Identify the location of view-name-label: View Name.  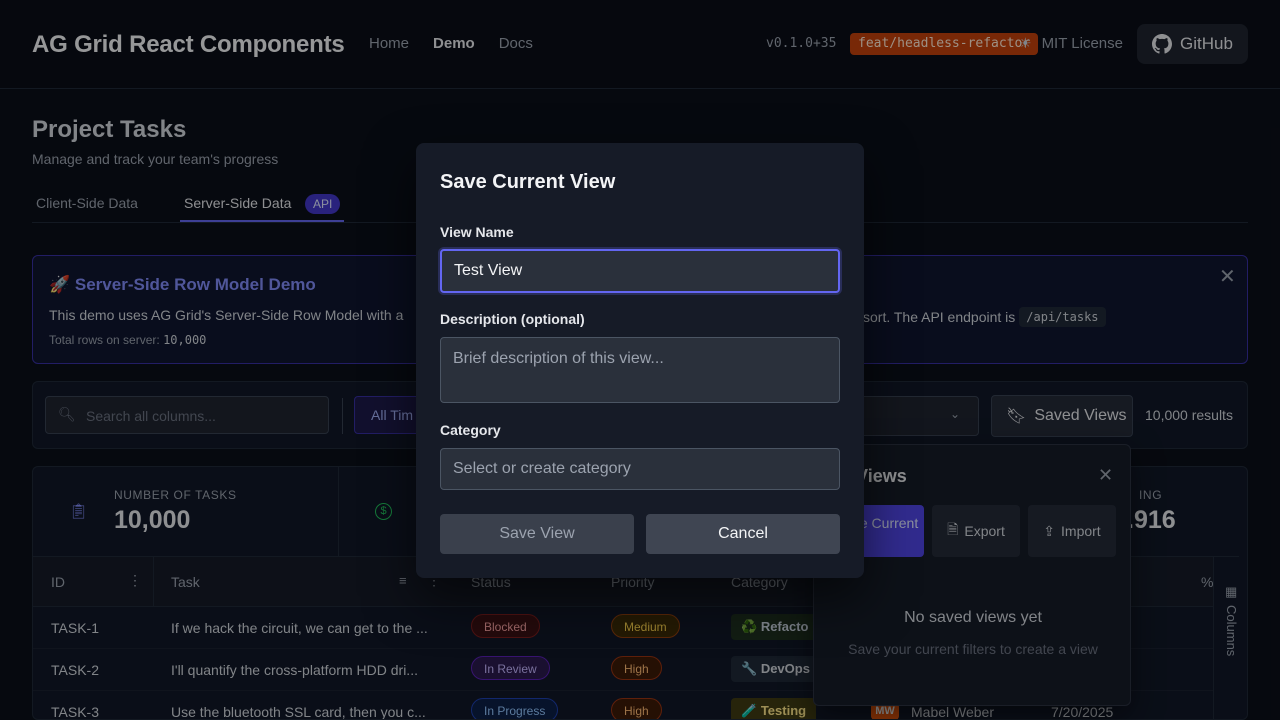
(477, 232).